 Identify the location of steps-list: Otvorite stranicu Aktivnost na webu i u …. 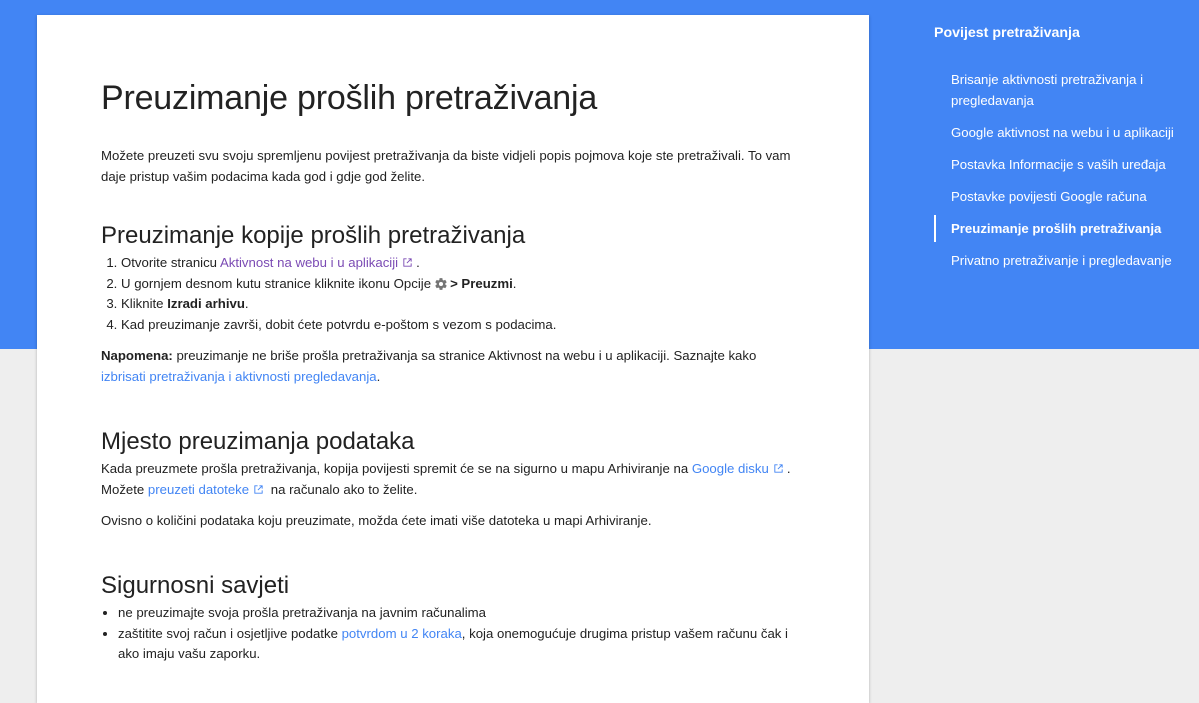
(451, 294).